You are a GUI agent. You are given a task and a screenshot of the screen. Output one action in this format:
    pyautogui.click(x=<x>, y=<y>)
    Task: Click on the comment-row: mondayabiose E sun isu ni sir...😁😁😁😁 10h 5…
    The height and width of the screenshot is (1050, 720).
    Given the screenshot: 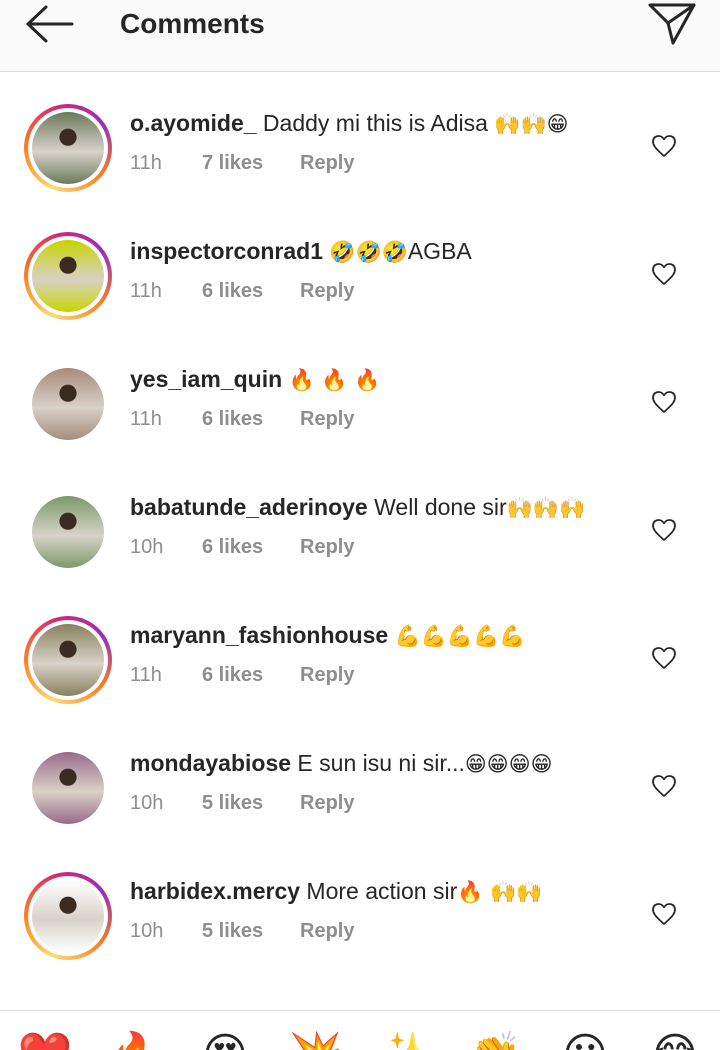 What is the action you would take?
    pyautogui.click(x=360, y=776)
    